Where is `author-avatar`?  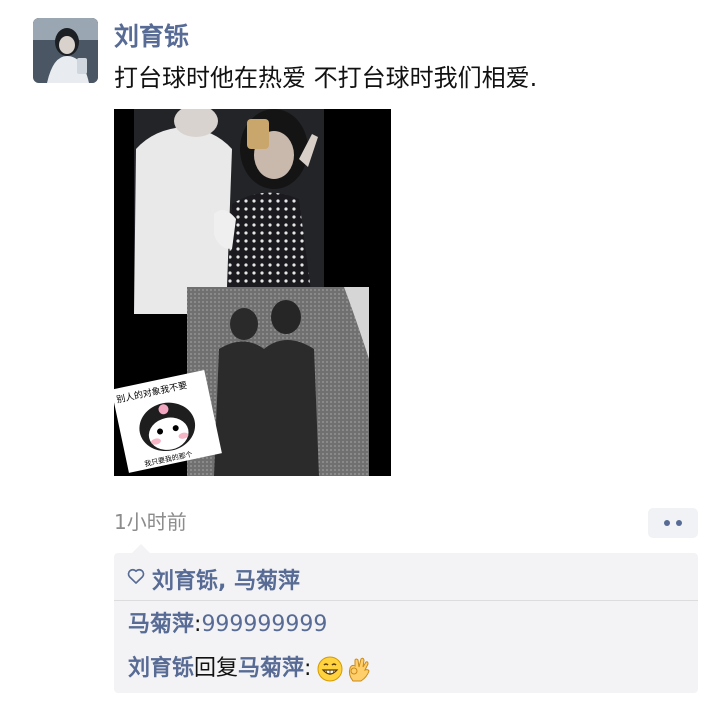 author-avatar is located at coordinates (65, 50).